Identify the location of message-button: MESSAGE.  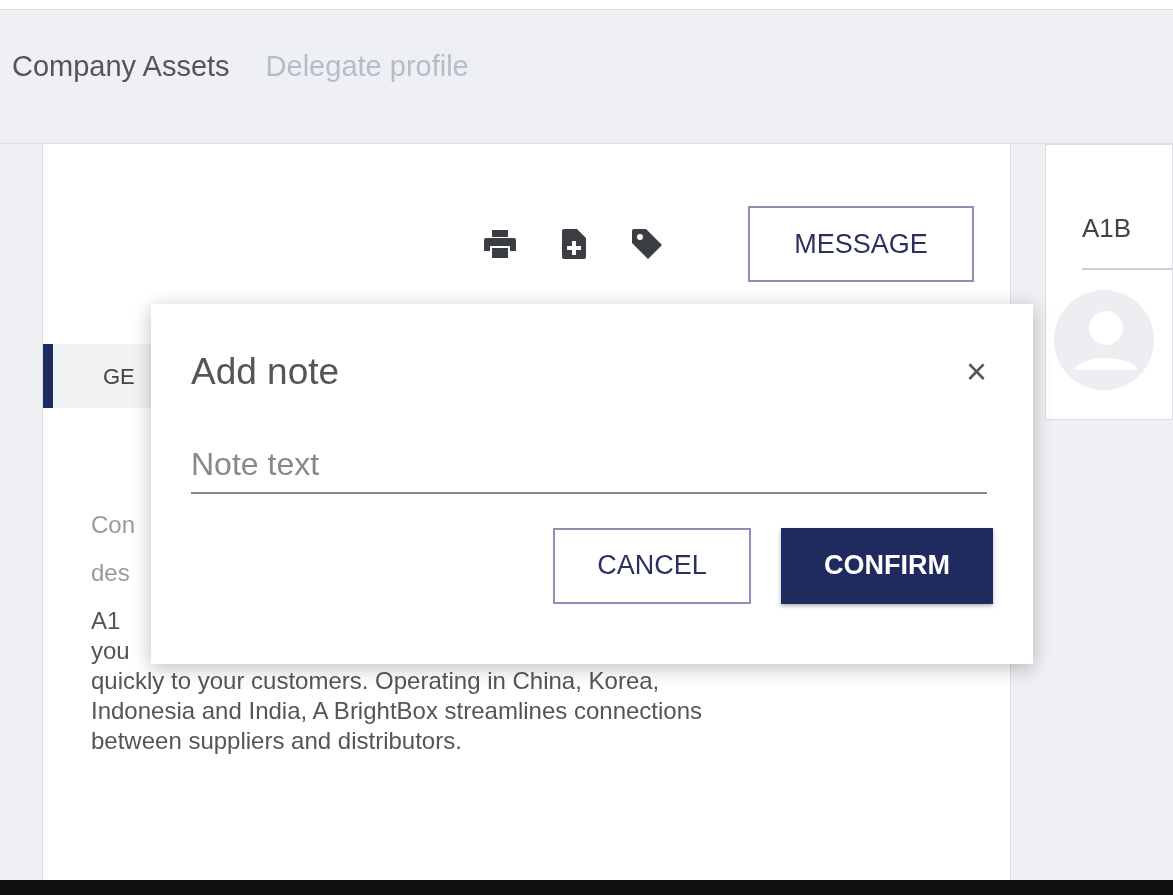
(860, 244).